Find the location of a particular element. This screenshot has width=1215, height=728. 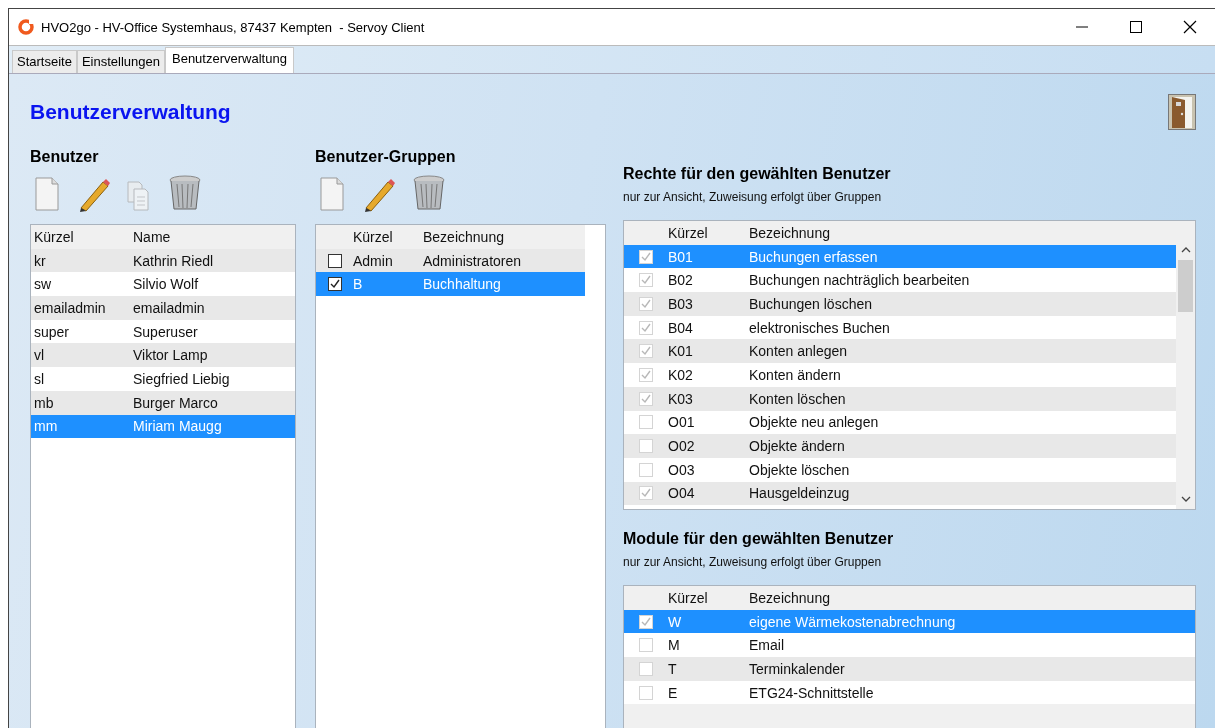

table-cell-text: Burger Marco is located at coordinates (176, 402).